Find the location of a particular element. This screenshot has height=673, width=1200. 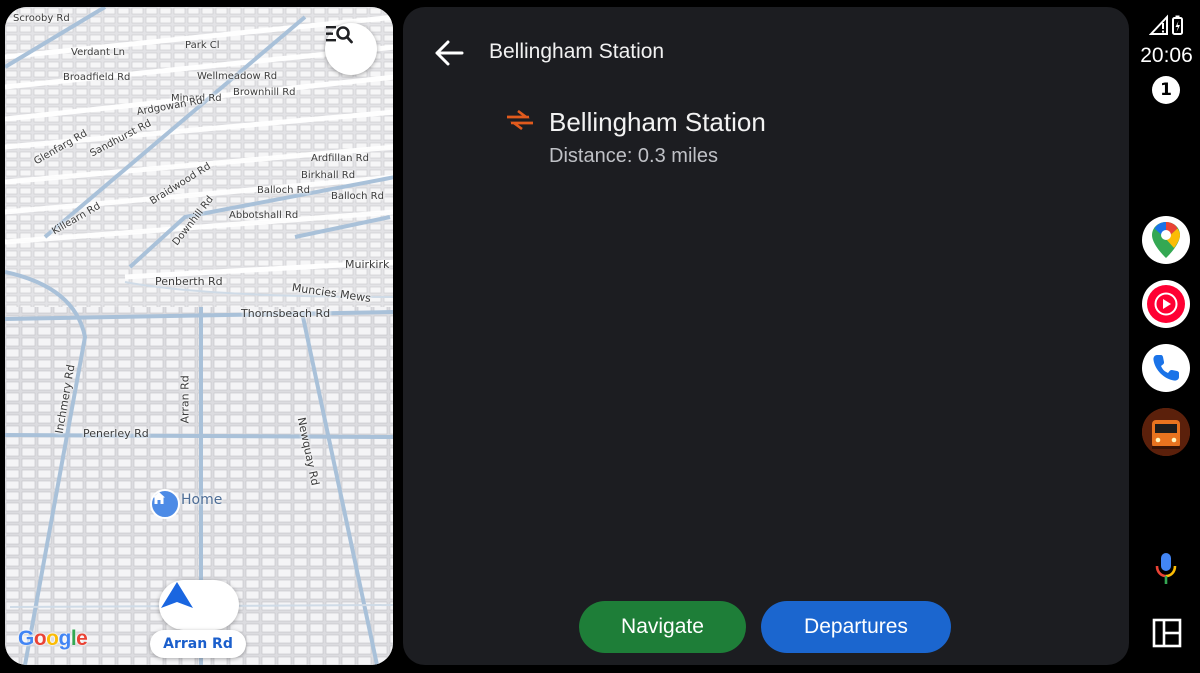

signal-battery-icon is located at coordinates (1165, 24).